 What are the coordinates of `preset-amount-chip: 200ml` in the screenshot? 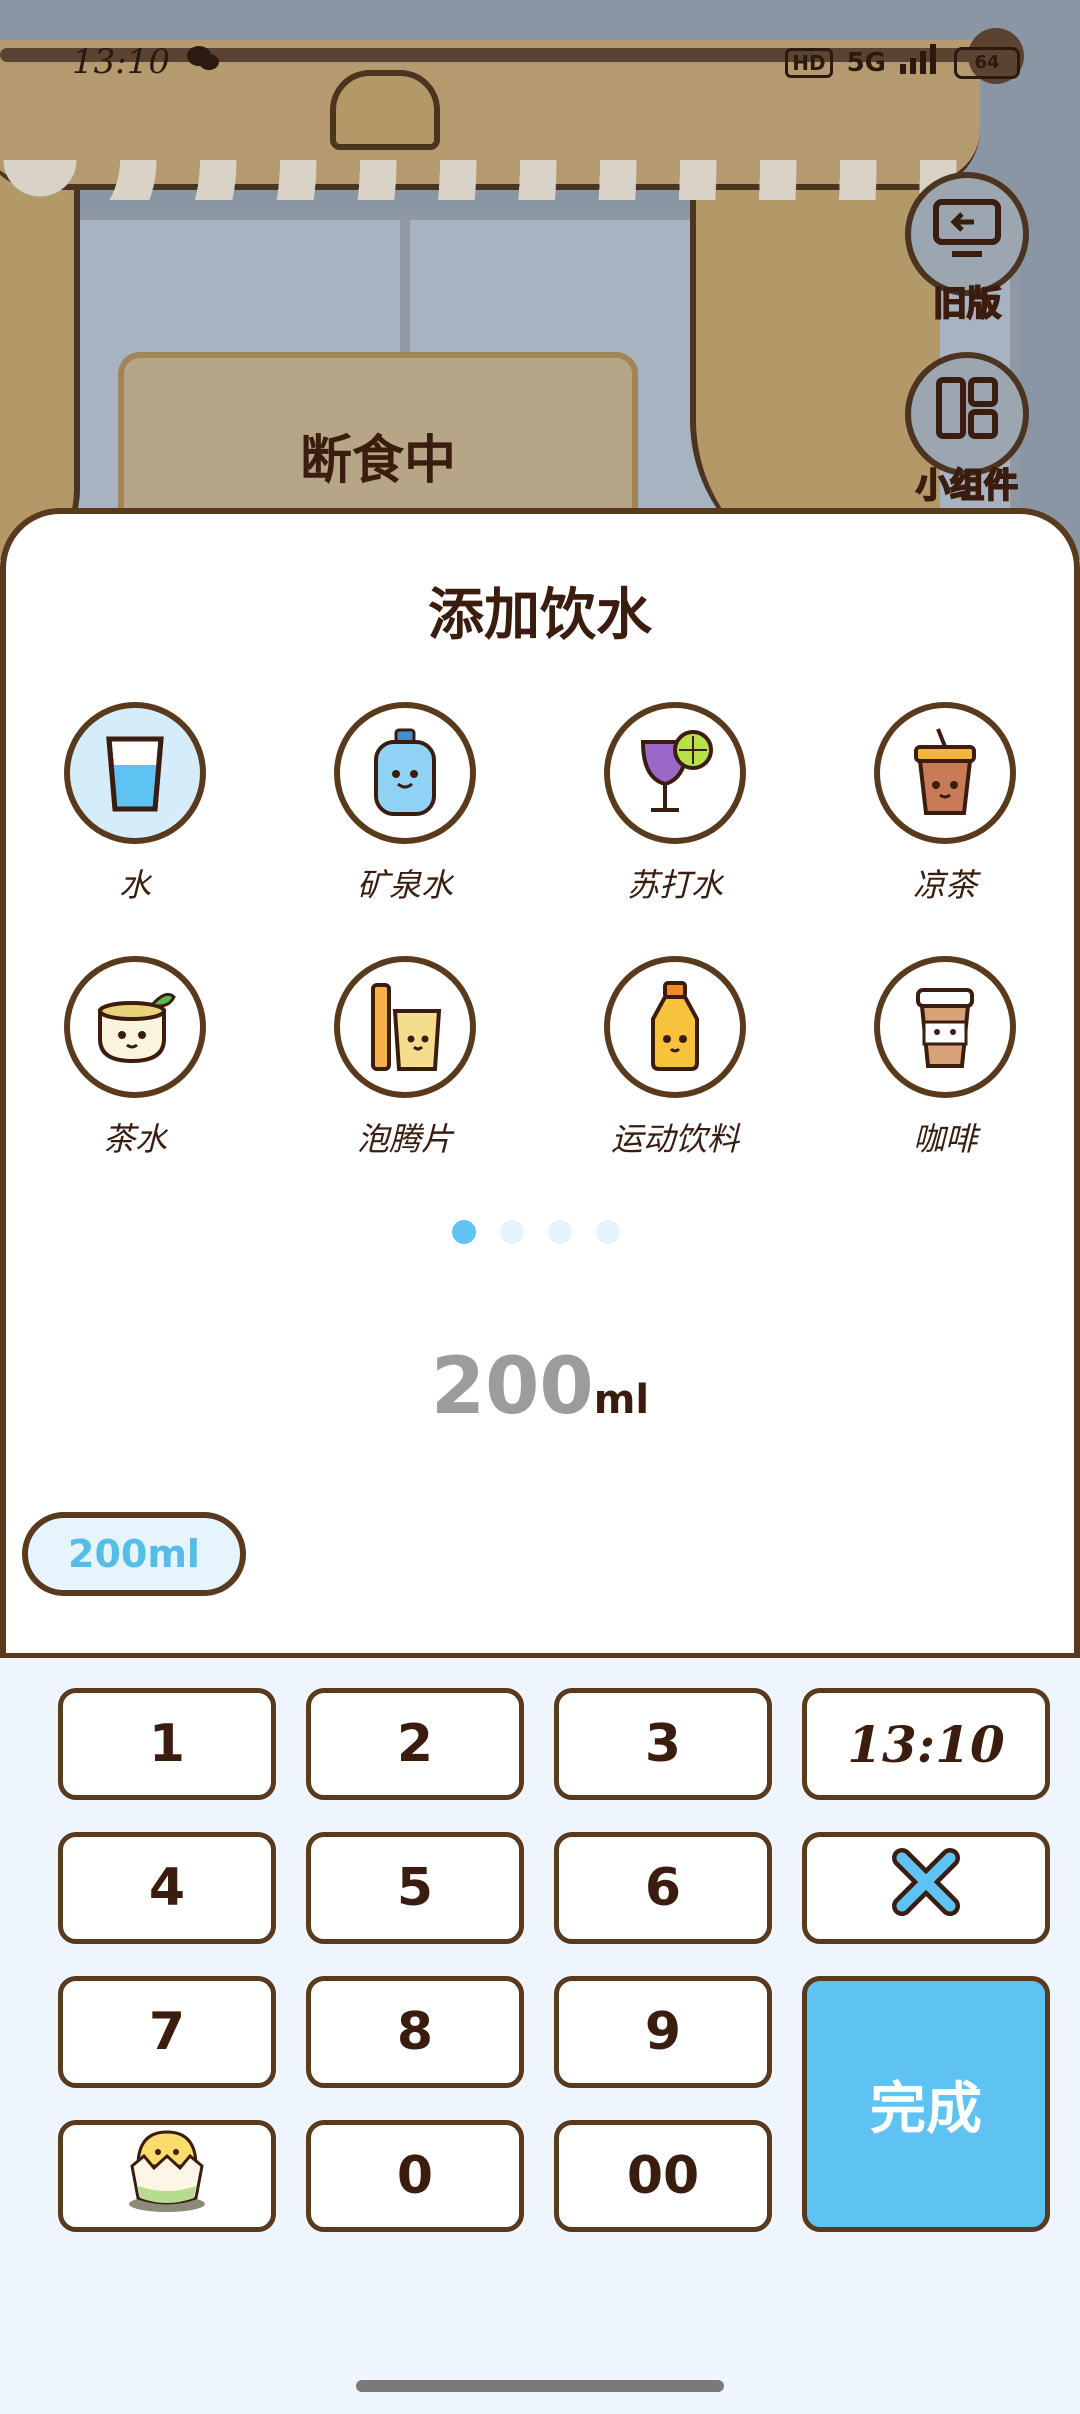 It's located at (134, 1554).